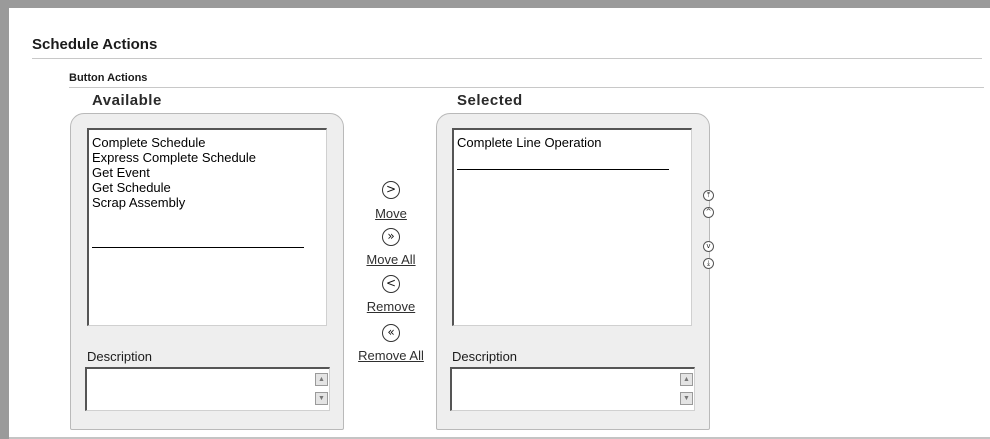 The width and height of the screenshot is (990, 439). Describe the element at coordinates (391, 190) in the screenshot. I see `move-icon: >` at that location.